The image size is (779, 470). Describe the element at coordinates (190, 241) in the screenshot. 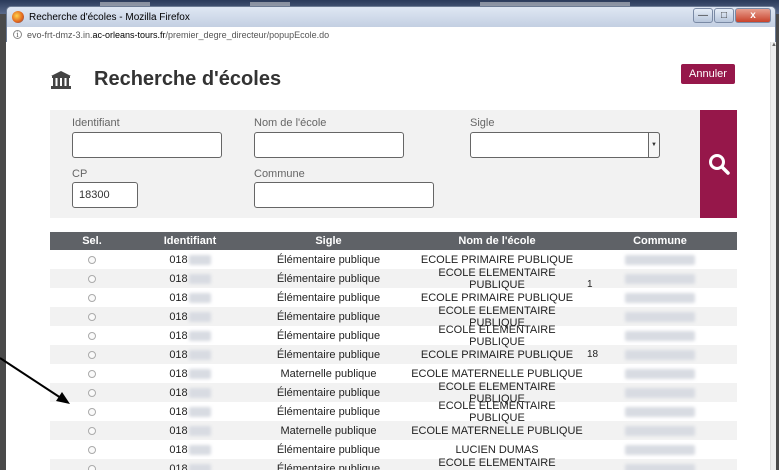

I see `header-identifiant: Identifiant` at that location.